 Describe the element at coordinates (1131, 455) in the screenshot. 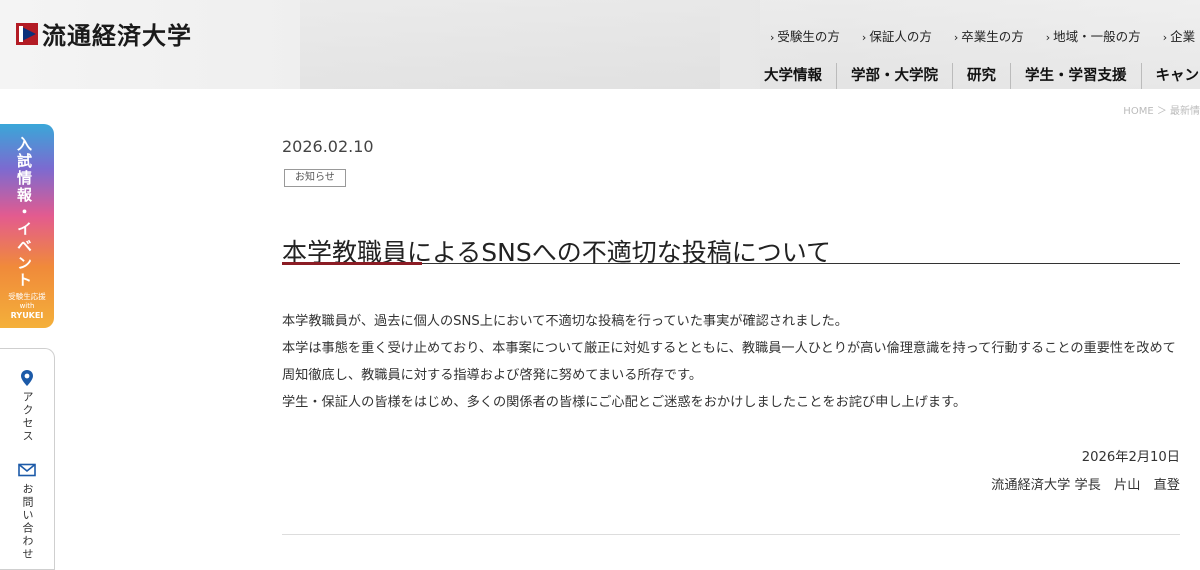

I see `signature-date: 2026年2月10日` at that location.